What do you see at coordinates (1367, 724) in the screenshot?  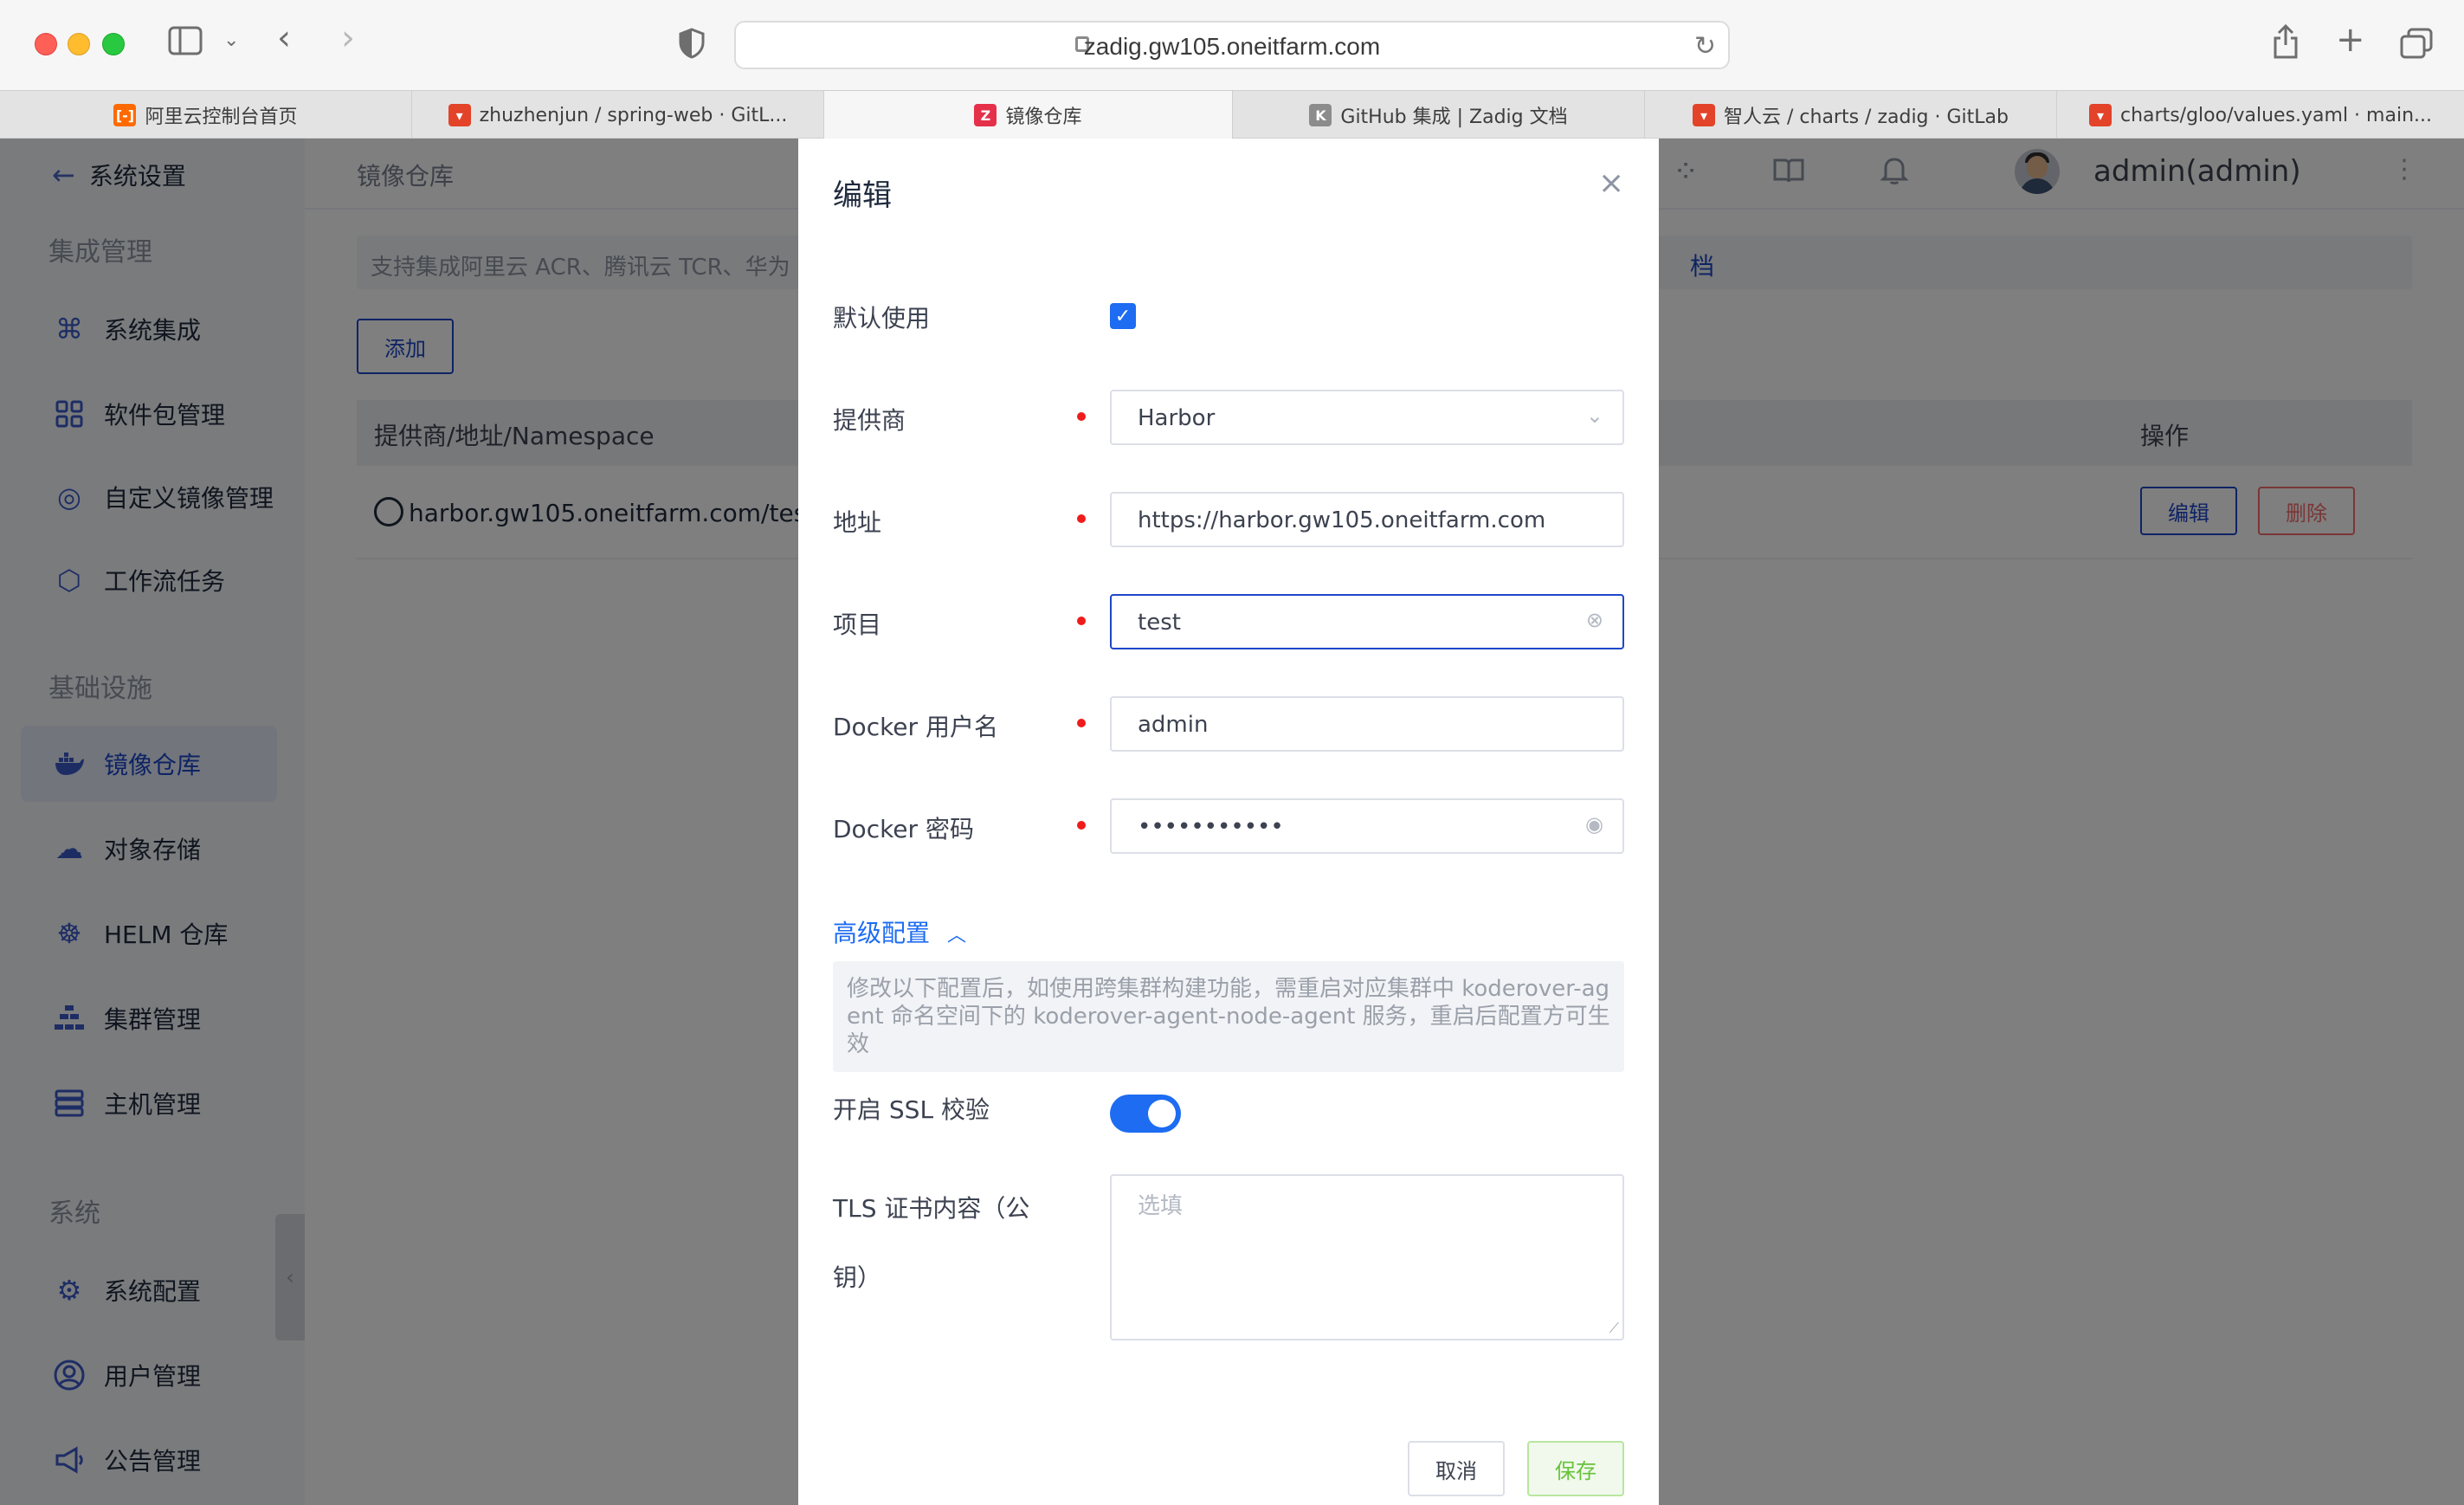 I see `docker-username-input: admin` at bounding box center [1367, 724].